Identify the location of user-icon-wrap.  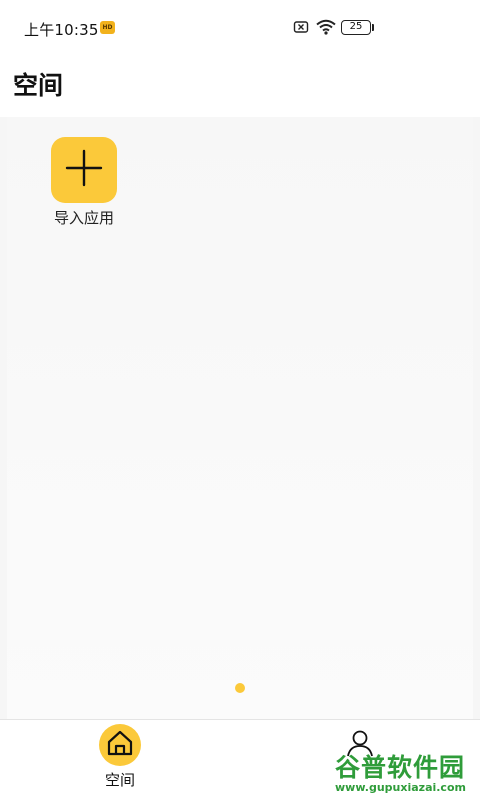
(360, 745).